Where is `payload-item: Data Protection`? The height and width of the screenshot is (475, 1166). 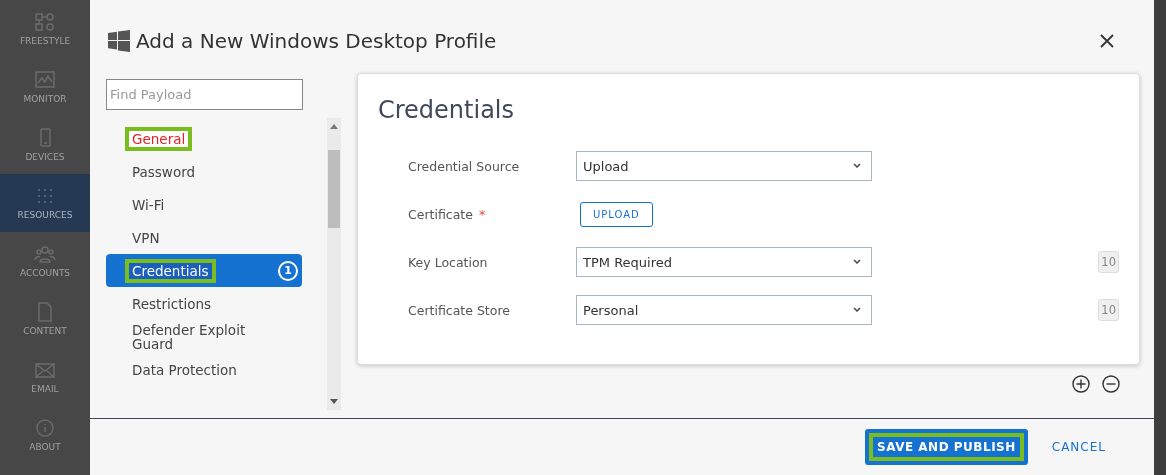 payload-item: Data Protection is located at coordinates (204, 369).